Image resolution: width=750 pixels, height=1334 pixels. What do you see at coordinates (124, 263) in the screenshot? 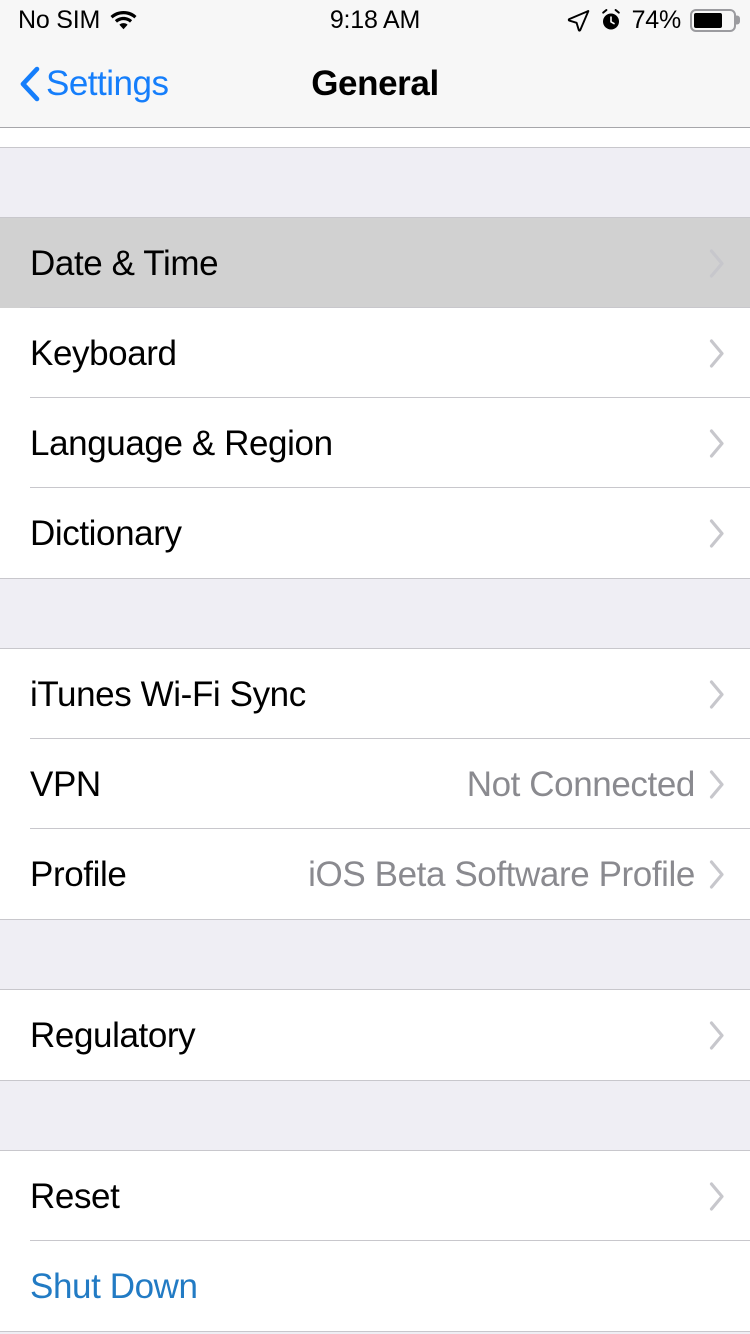
I see `row-label: Date & Time` at bounding box center [124, 263].